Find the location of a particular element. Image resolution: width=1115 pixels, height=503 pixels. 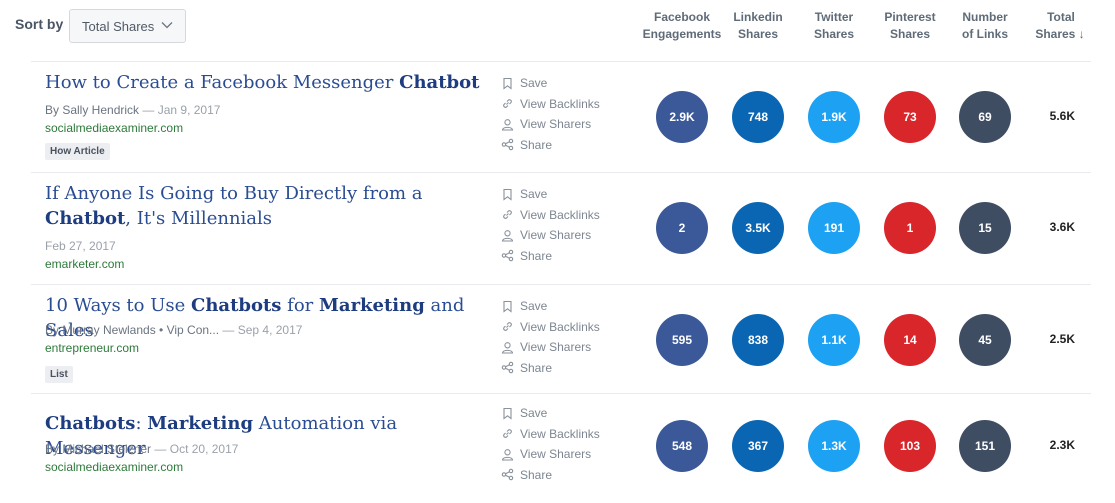

sort-label: Sort by is located at coordinates (39, 24).